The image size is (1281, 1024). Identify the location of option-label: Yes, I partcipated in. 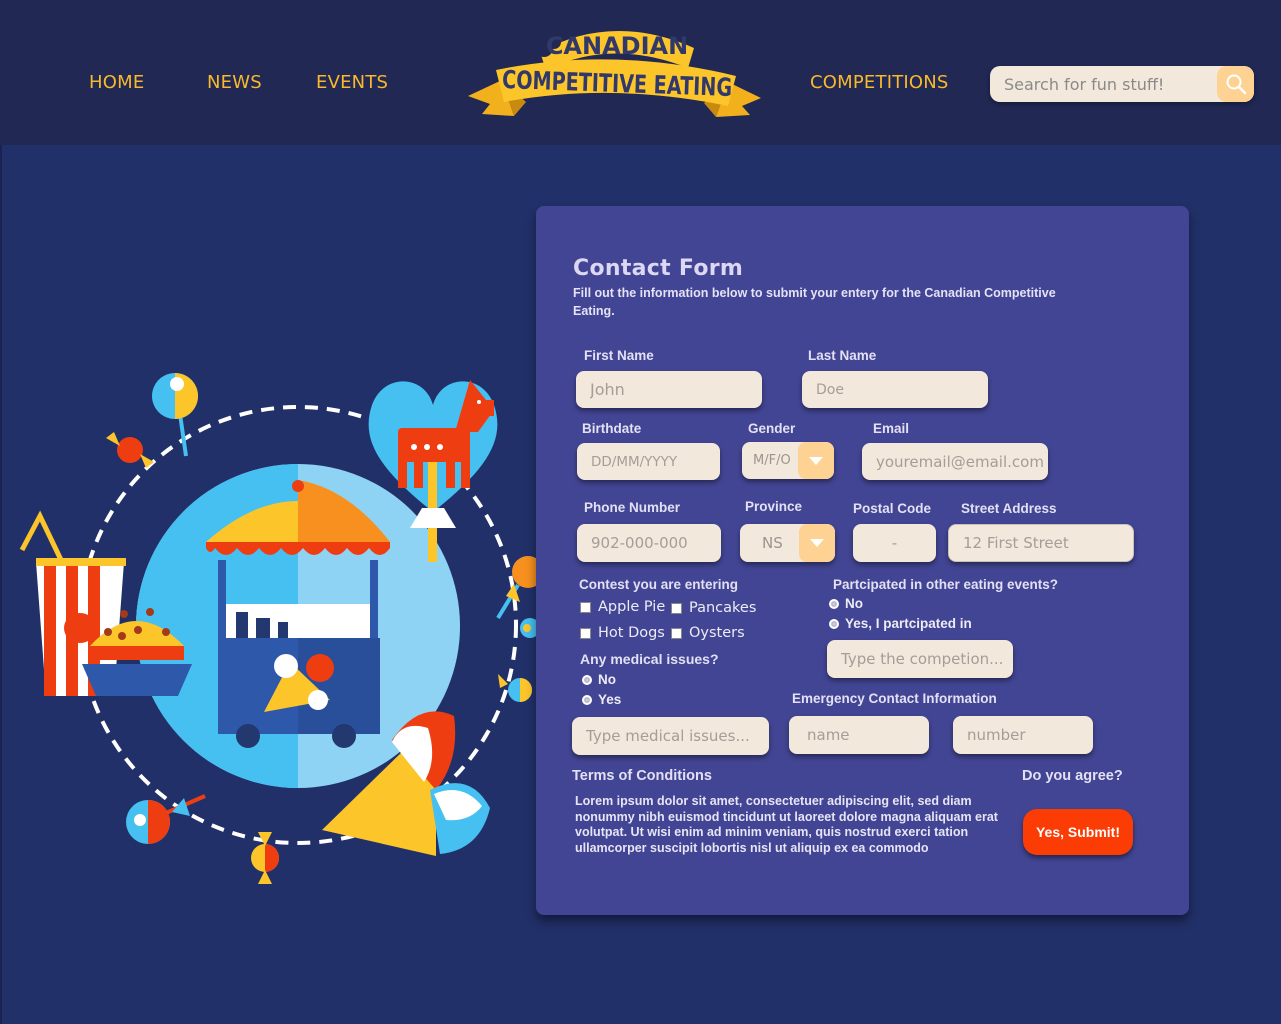
(908, 623).